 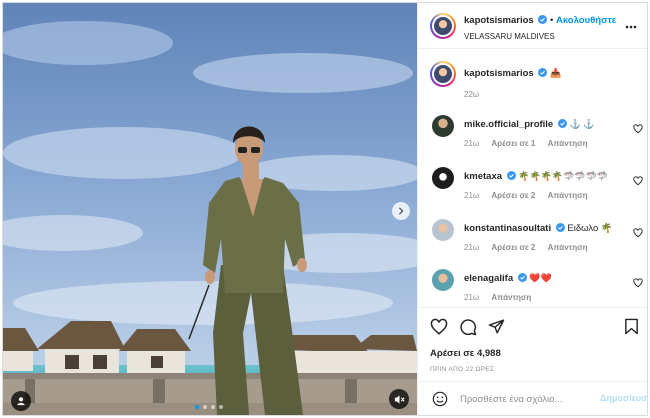 I want to click on comment-bubble-icon, so click(x=468, y=327).